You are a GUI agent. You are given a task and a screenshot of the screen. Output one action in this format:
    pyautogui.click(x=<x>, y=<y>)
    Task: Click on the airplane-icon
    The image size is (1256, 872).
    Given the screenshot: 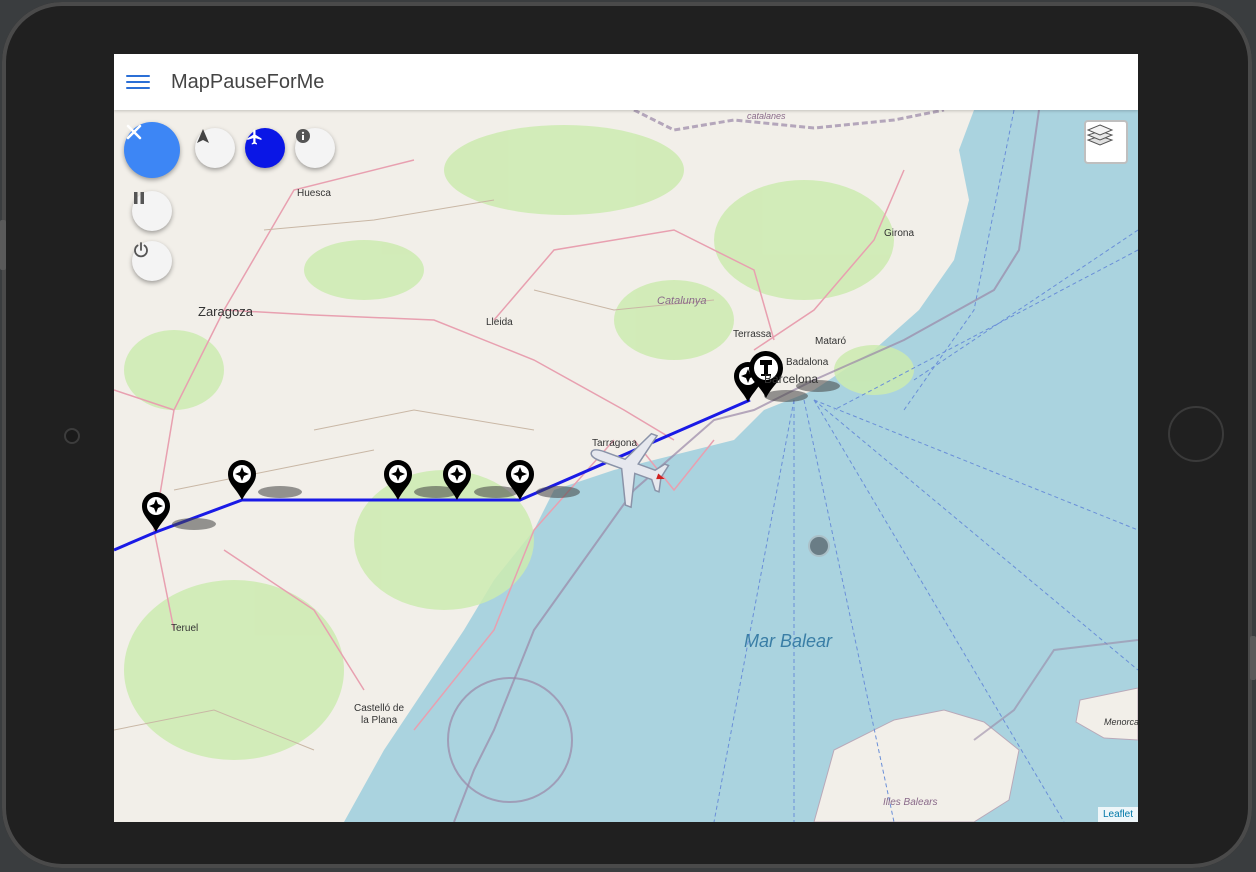 What is the action you would take?
    pyautogui.click(x=254, y=137)
    